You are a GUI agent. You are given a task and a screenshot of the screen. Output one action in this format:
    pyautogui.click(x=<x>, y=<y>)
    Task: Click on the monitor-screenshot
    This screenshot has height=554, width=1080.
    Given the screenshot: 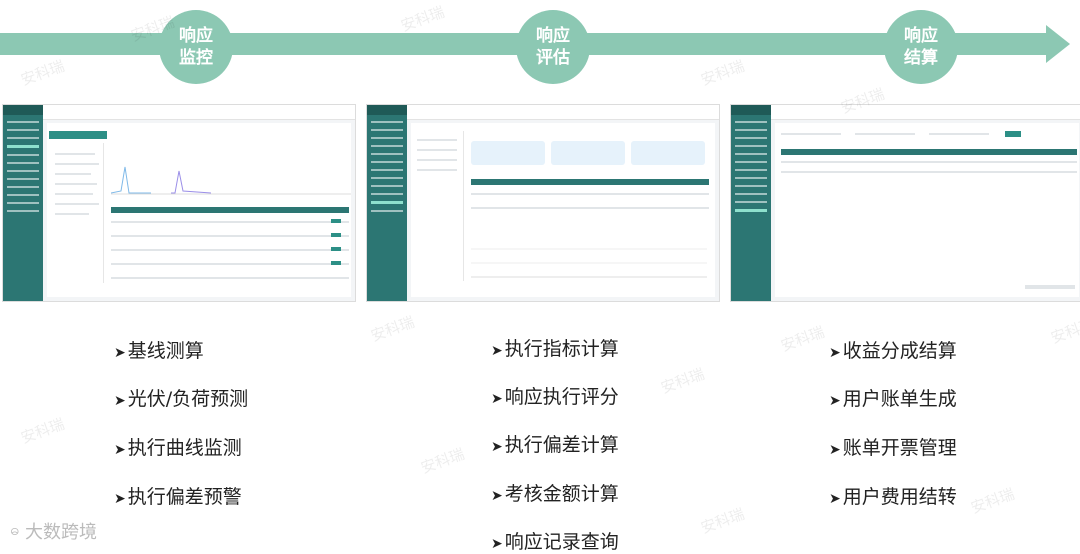 What is the action you would take?
    pyautogui.click(x=179, y=203)
    